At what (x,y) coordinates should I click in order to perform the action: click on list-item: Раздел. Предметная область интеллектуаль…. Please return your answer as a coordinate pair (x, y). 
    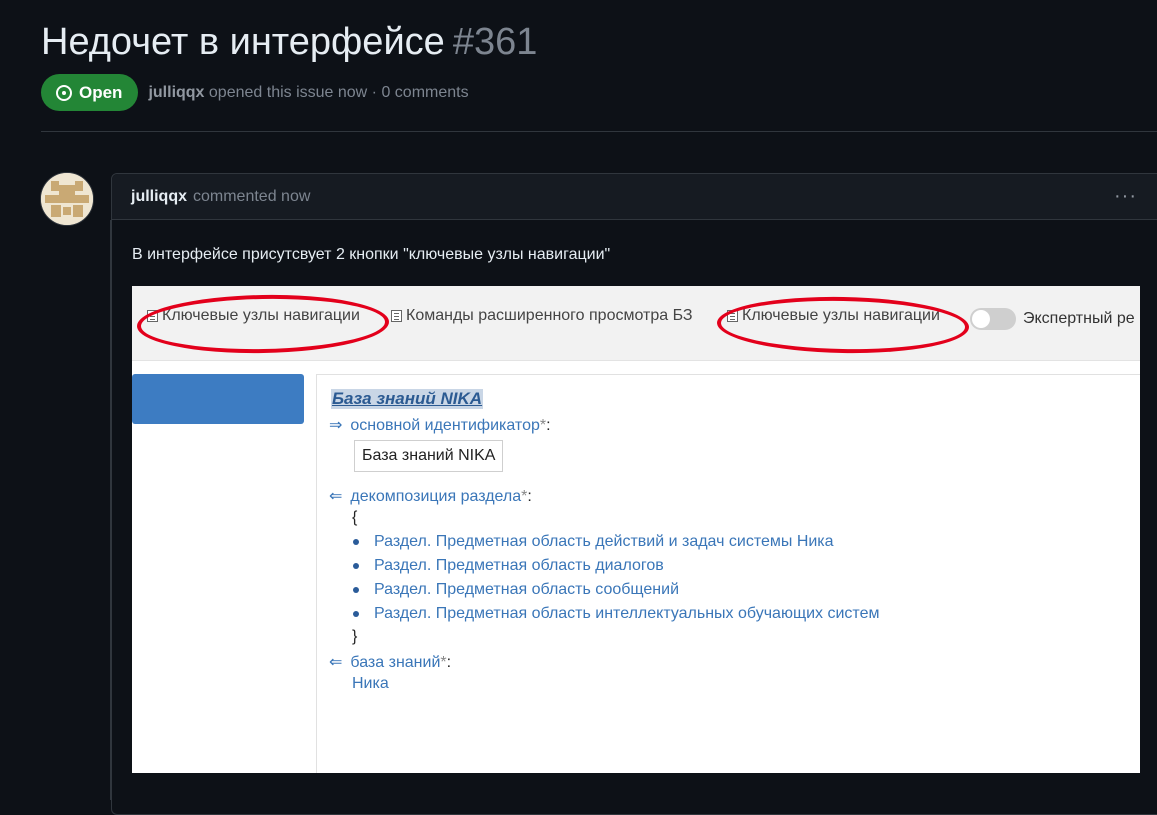
    Looking at the image, I should click on (616, 614).